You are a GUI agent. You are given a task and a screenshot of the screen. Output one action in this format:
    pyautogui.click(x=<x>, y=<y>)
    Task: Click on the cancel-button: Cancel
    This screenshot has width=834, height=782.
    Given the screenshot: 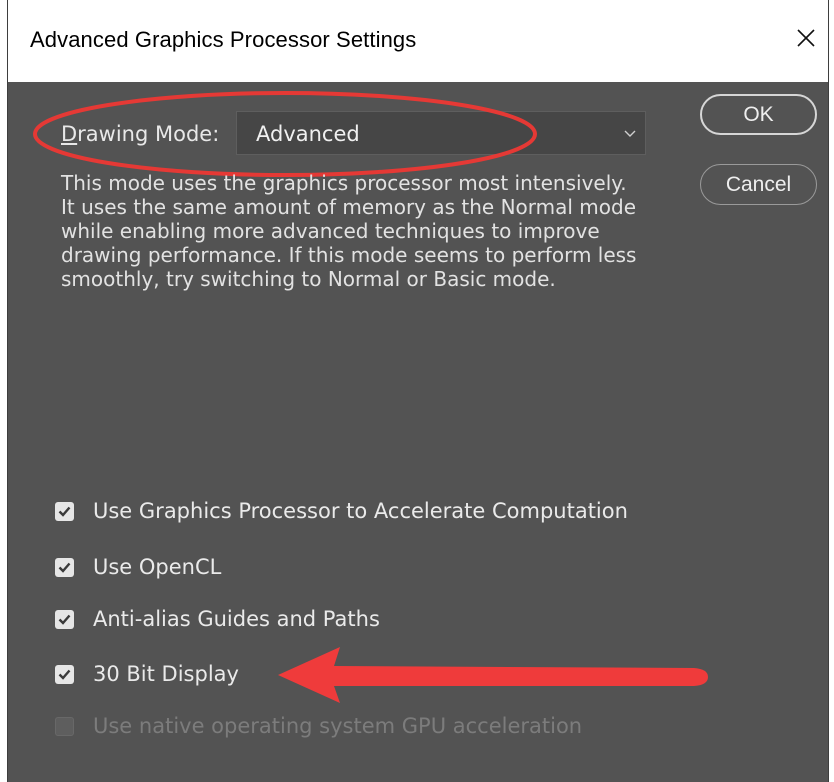 What is the action you would take?
    pyautogui.click(x=758, y=184)
    